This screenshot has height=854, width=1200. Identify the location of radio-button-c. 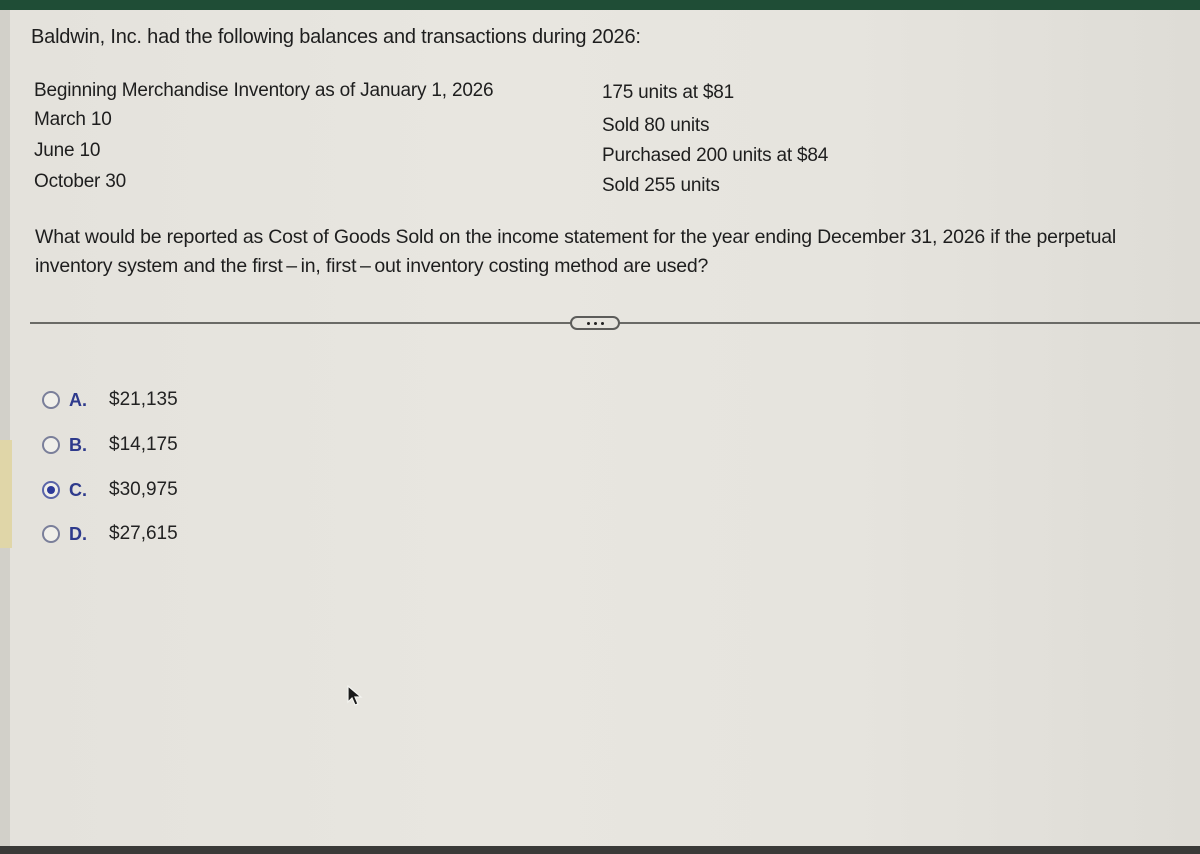
(51, 490).